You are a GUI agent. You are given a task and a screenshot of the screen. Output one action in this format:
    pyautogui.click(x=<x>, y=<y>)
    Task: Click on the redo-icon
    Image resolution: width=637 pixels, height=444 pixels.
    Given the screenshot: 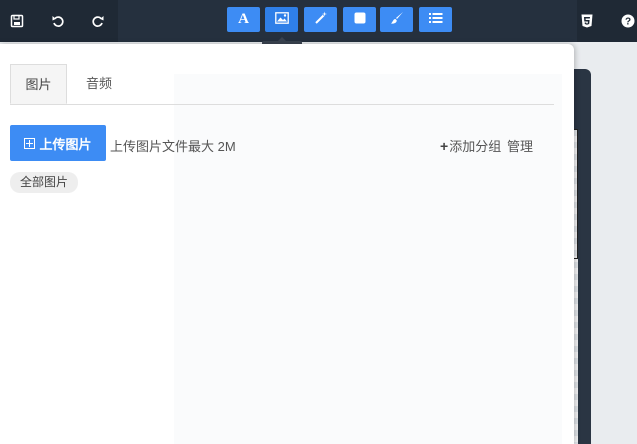 What is the action you would take?
    pyautogui.click(x=98, y=21)
    